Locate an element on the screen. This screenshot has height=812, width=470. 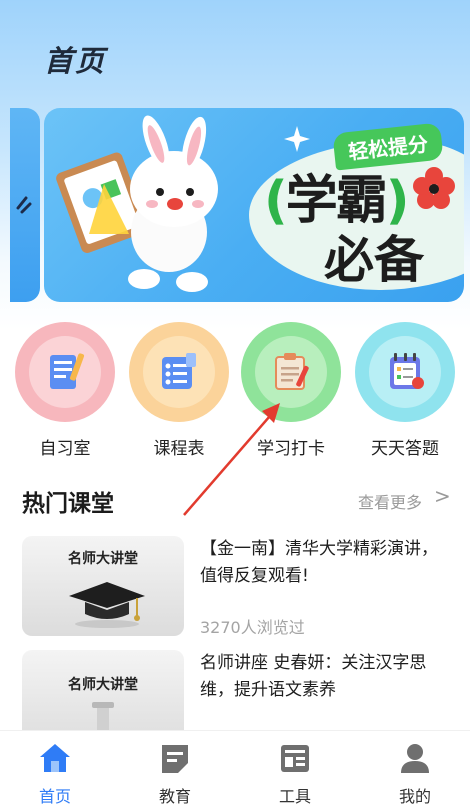
shortcut-study-room: 自习室 is located at coordinates (65, 390).